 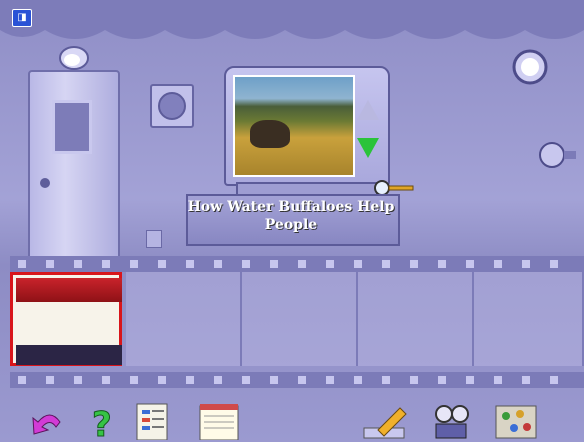 I want to click on water-buffalo-figure, so click(x=270, y=134).